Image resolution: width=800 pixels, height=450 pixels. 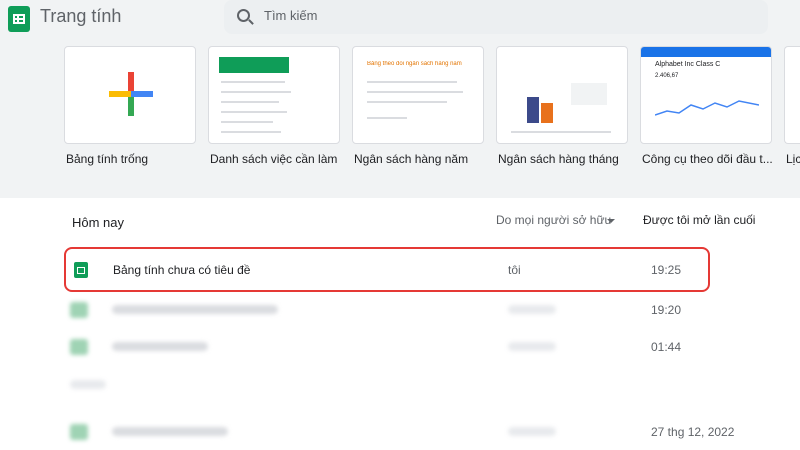 I want to click on template-label: Ngân sách hàng năm, so click(x=411, y=159).